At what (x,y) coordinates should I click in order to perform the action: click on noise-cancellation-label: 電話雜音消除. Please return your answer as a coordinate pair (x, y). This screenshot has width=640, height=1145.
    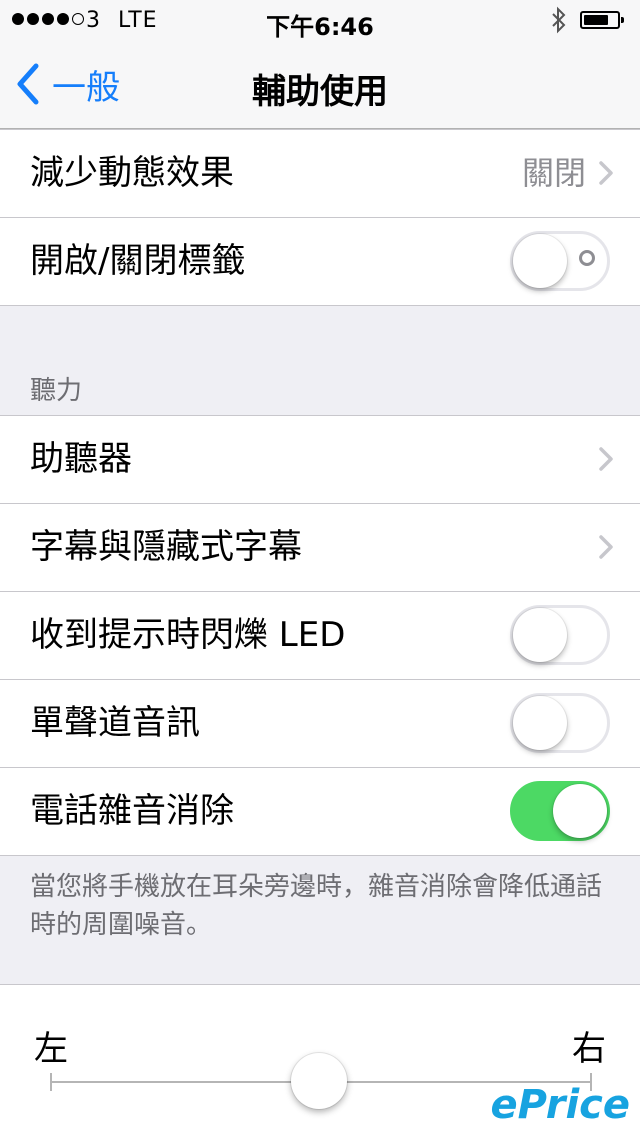
    Looking at the image, I should click on (132, 811).